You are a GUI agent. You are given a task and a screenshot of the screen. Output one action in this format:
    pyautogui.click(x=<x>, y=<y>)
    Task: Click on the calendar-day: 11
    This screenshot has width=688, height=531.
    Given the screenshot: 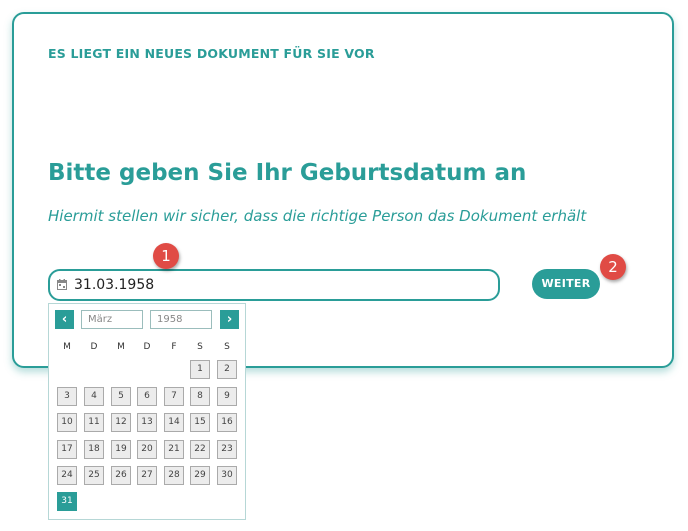 What is the action you would take?
    pyautogui.click(x=94, y=422)
    